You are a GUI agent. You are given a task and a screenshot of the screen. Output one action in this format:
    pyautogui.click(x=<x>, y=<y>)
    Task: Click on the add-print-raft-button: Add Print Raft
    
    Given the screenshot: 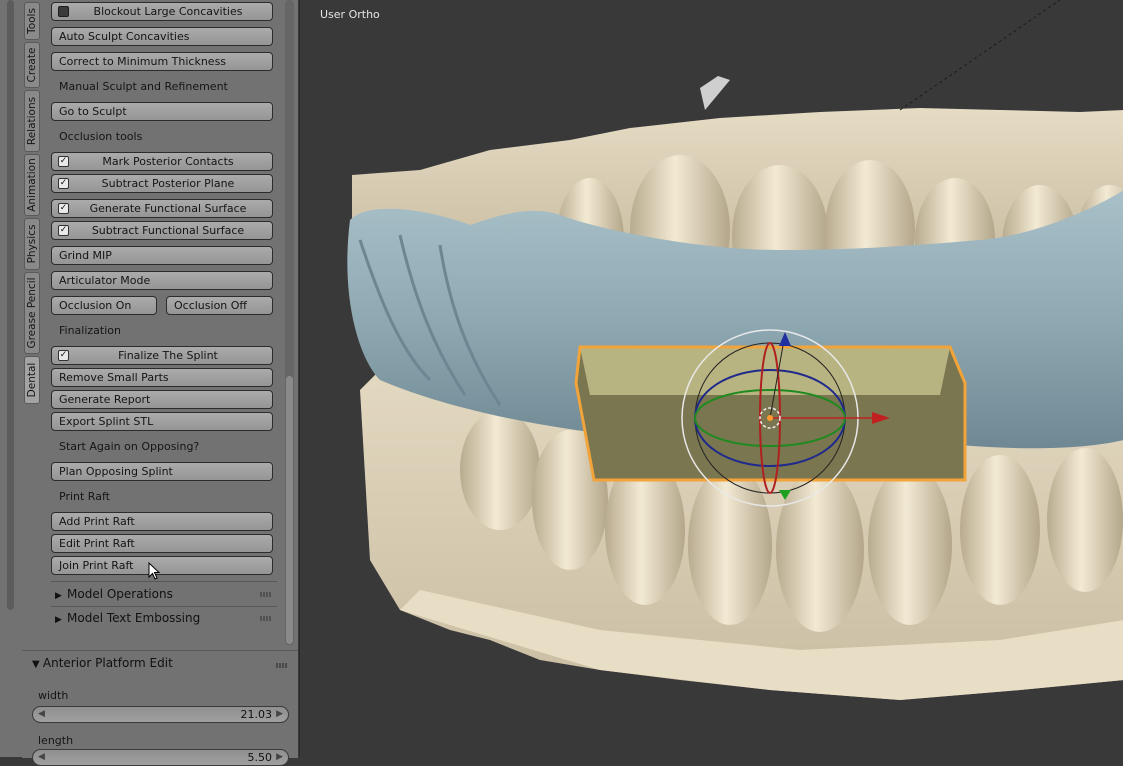 What is the action you would take?
    pyautogui.click(x=162, y=521)
    